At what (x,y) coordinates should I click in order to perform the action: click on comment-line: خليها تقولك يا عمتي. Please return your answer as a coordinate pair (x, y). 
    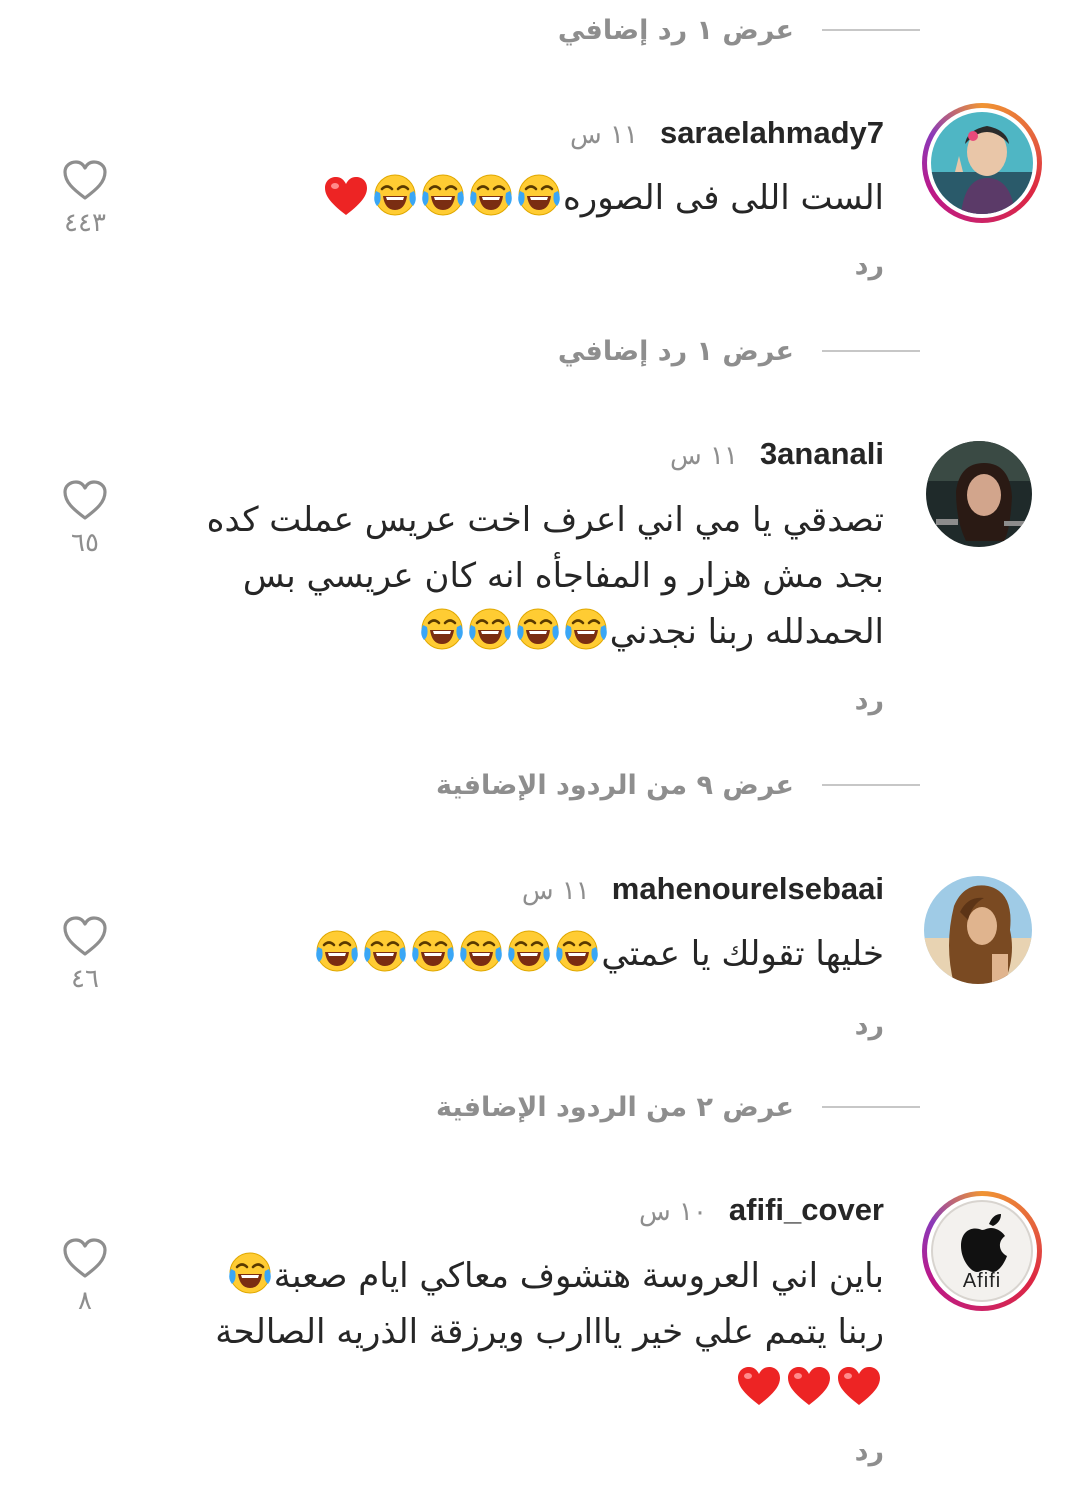
    Looking at the image, I should click on (742, 954).